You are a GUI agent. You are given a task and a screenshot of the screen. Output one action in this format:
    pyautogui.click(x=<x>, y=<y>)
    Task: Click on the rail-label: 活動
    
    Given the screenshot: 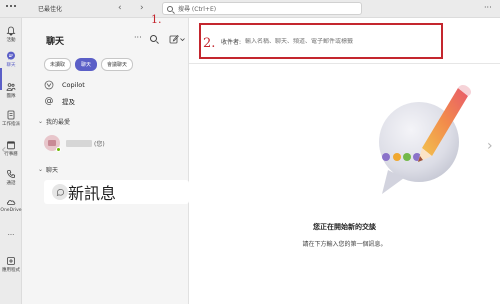 What is the action you would take?
    pyautogui.click(x=11, y=40)
    